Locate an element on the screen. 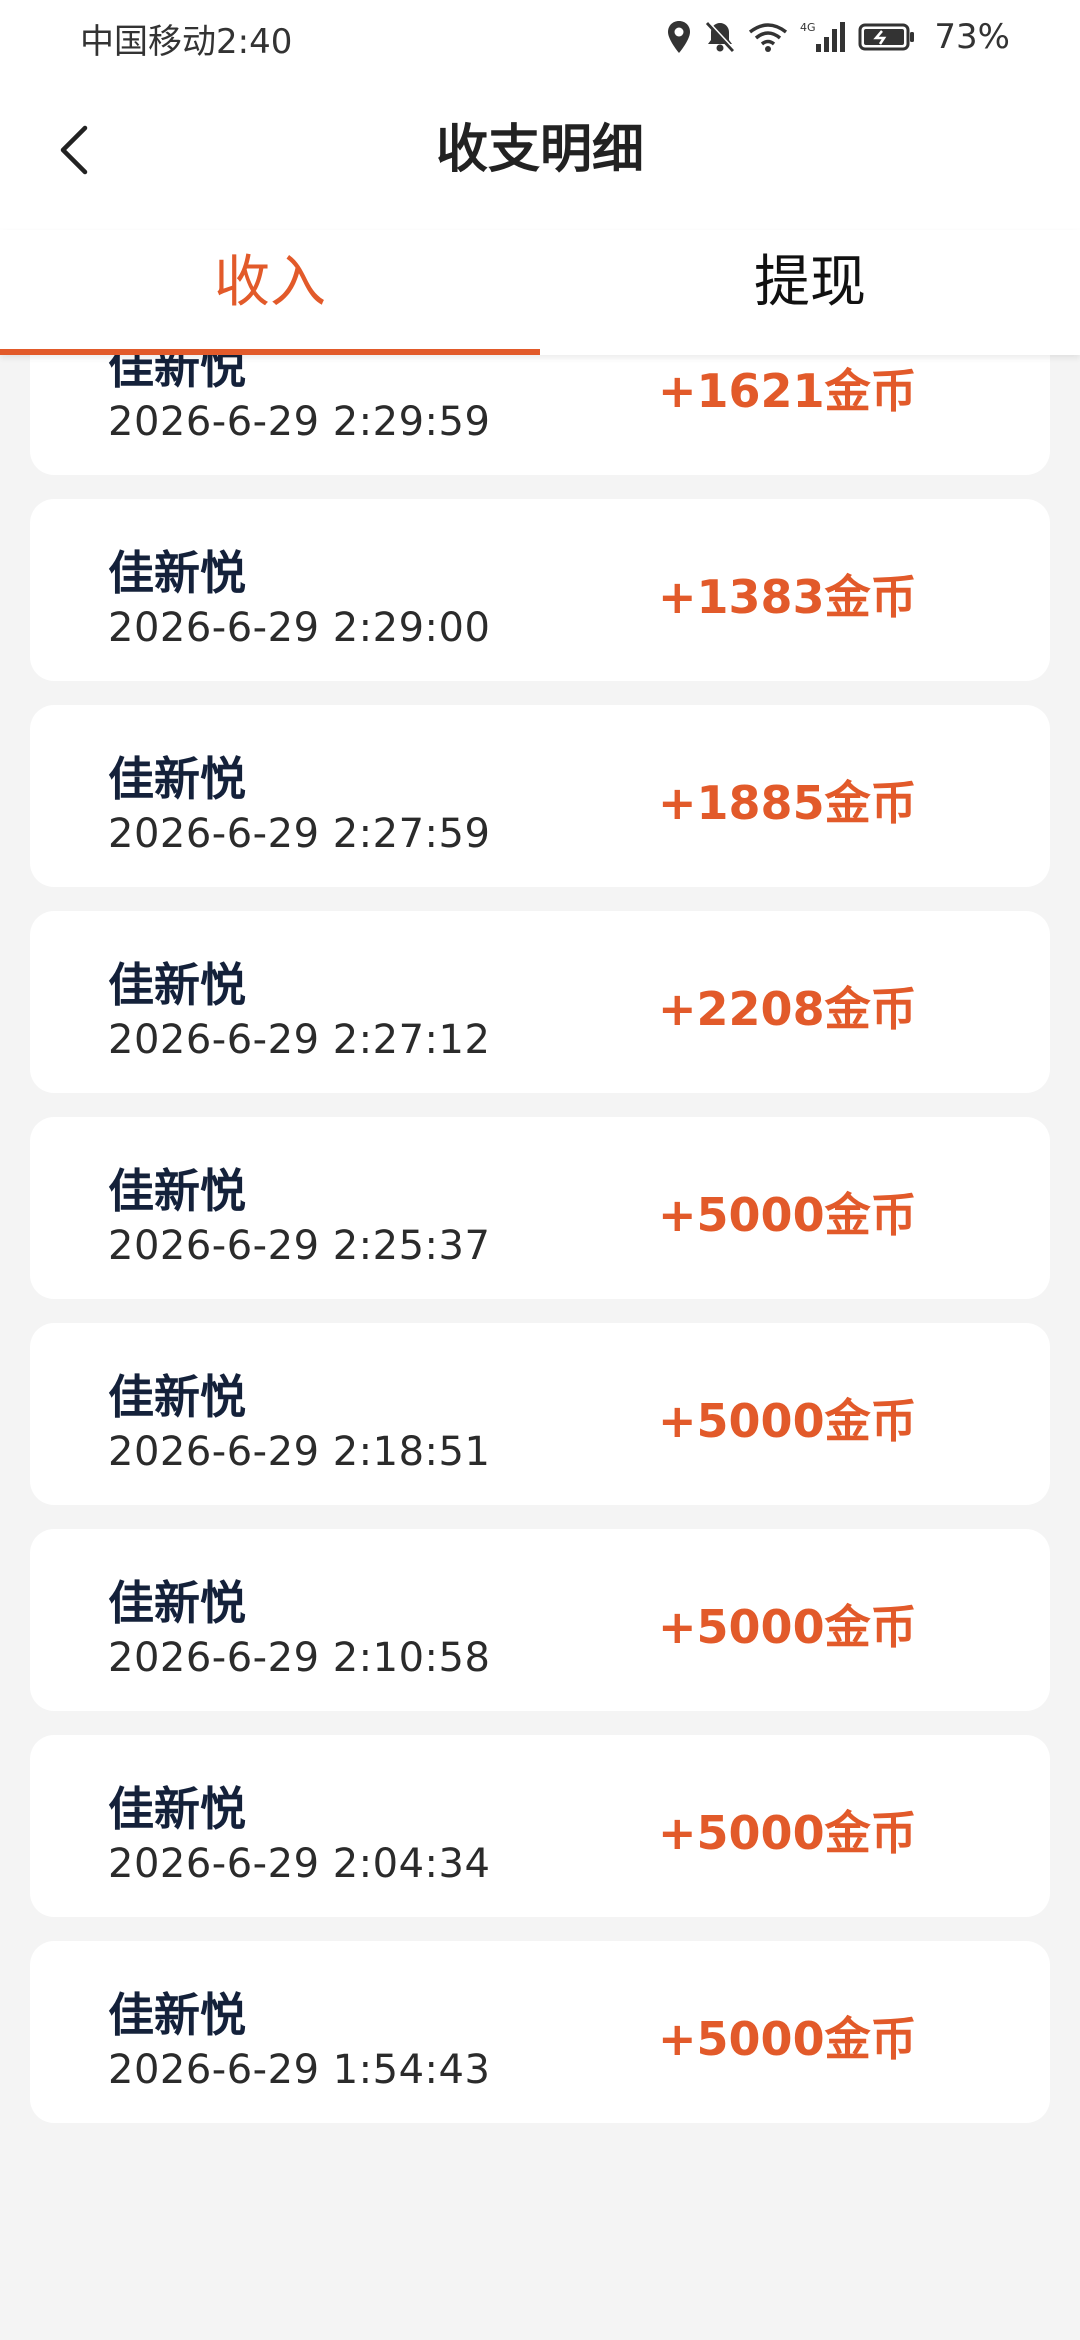 This screenshot has height=2340, width=1080. status-carrier-time: 中国移动2:40 is located at coordinates (186, 42).